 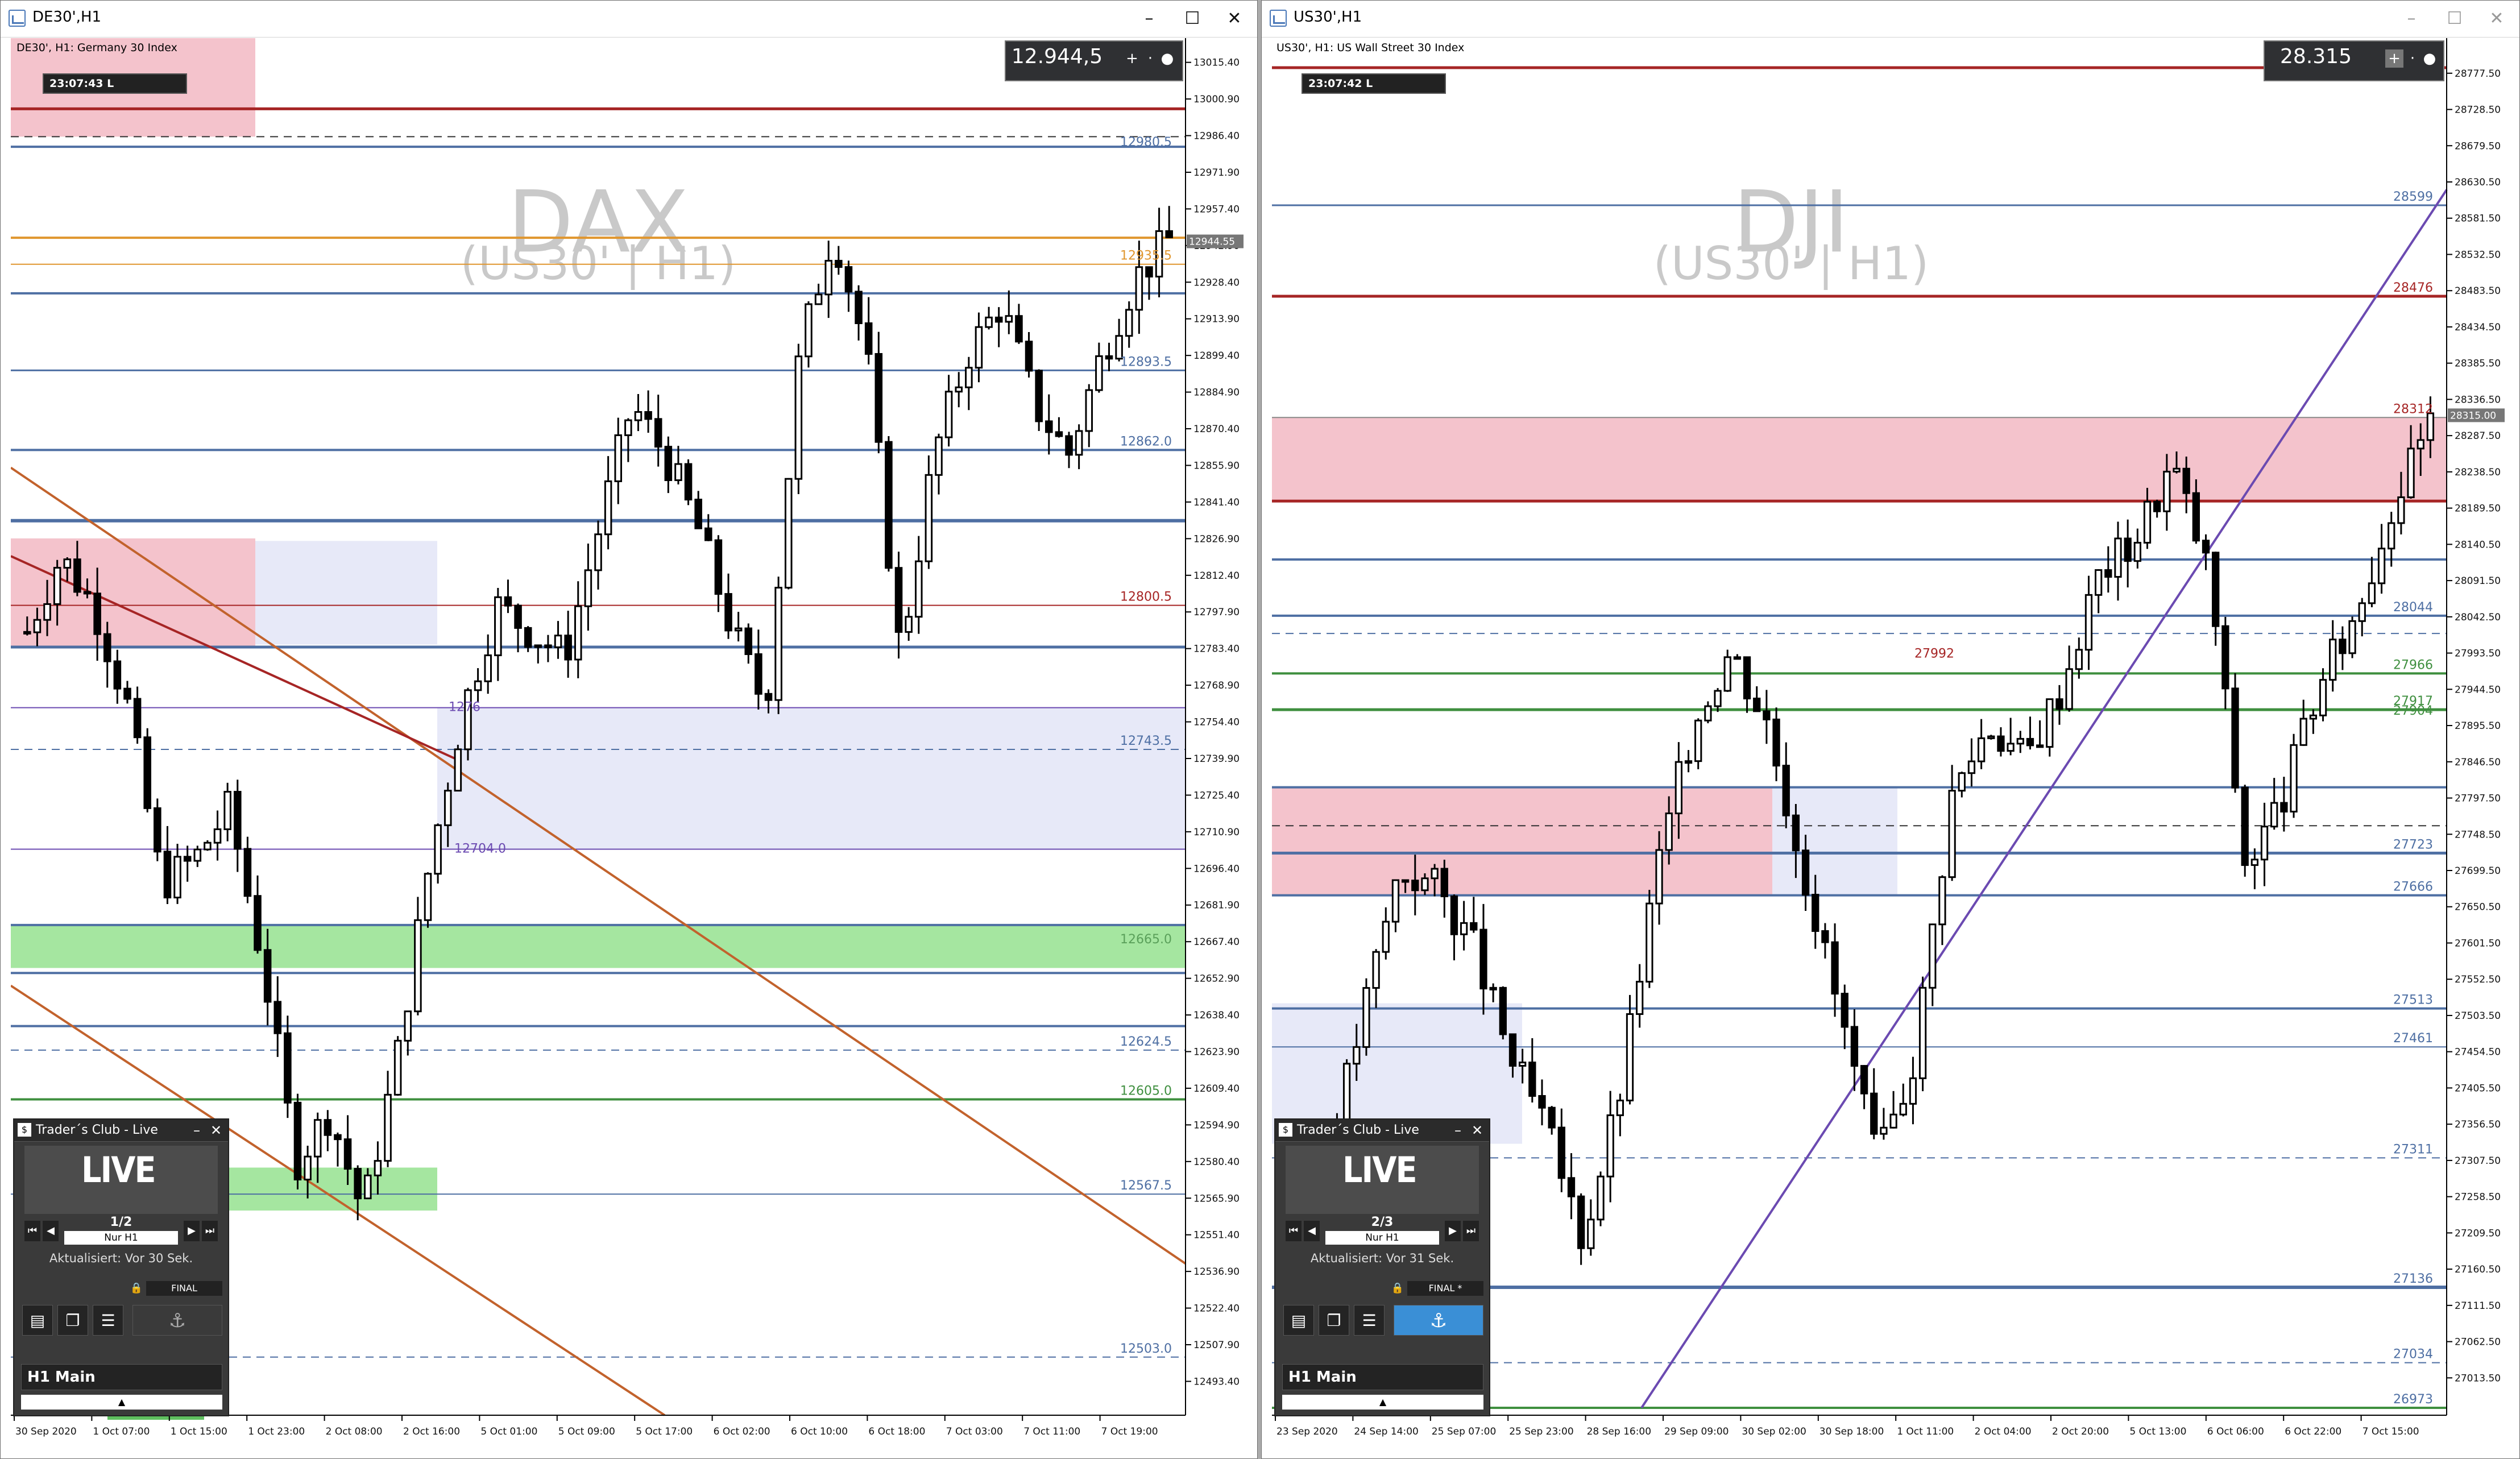 I want to click on x-tick-label: 1 Oct 11:00, so click(x=1925, y=1431).